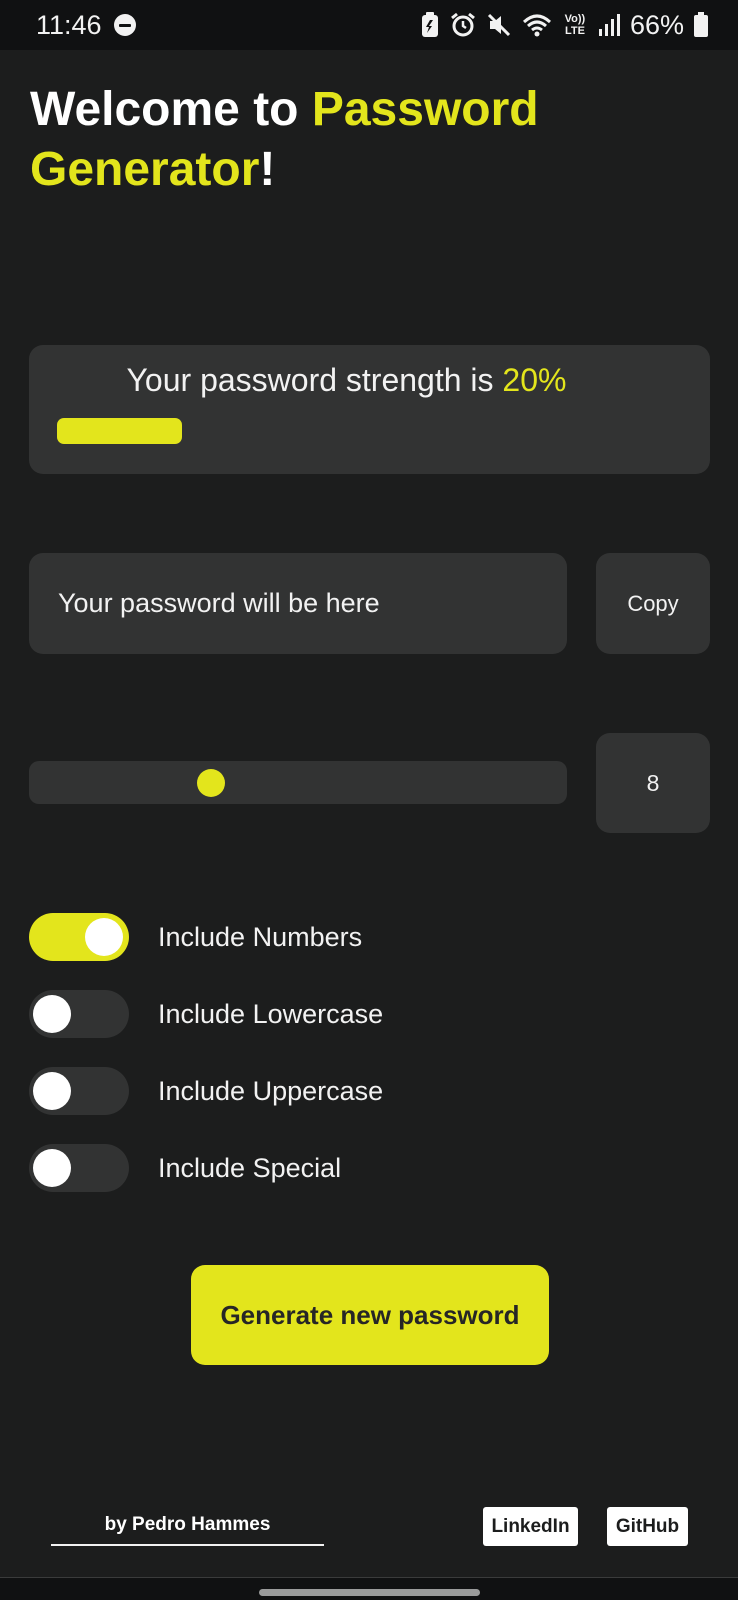  Describe the element at coordinates (271, 1090) in the screenshot. I see `uppercase-label: Include Uppercase` at that location.